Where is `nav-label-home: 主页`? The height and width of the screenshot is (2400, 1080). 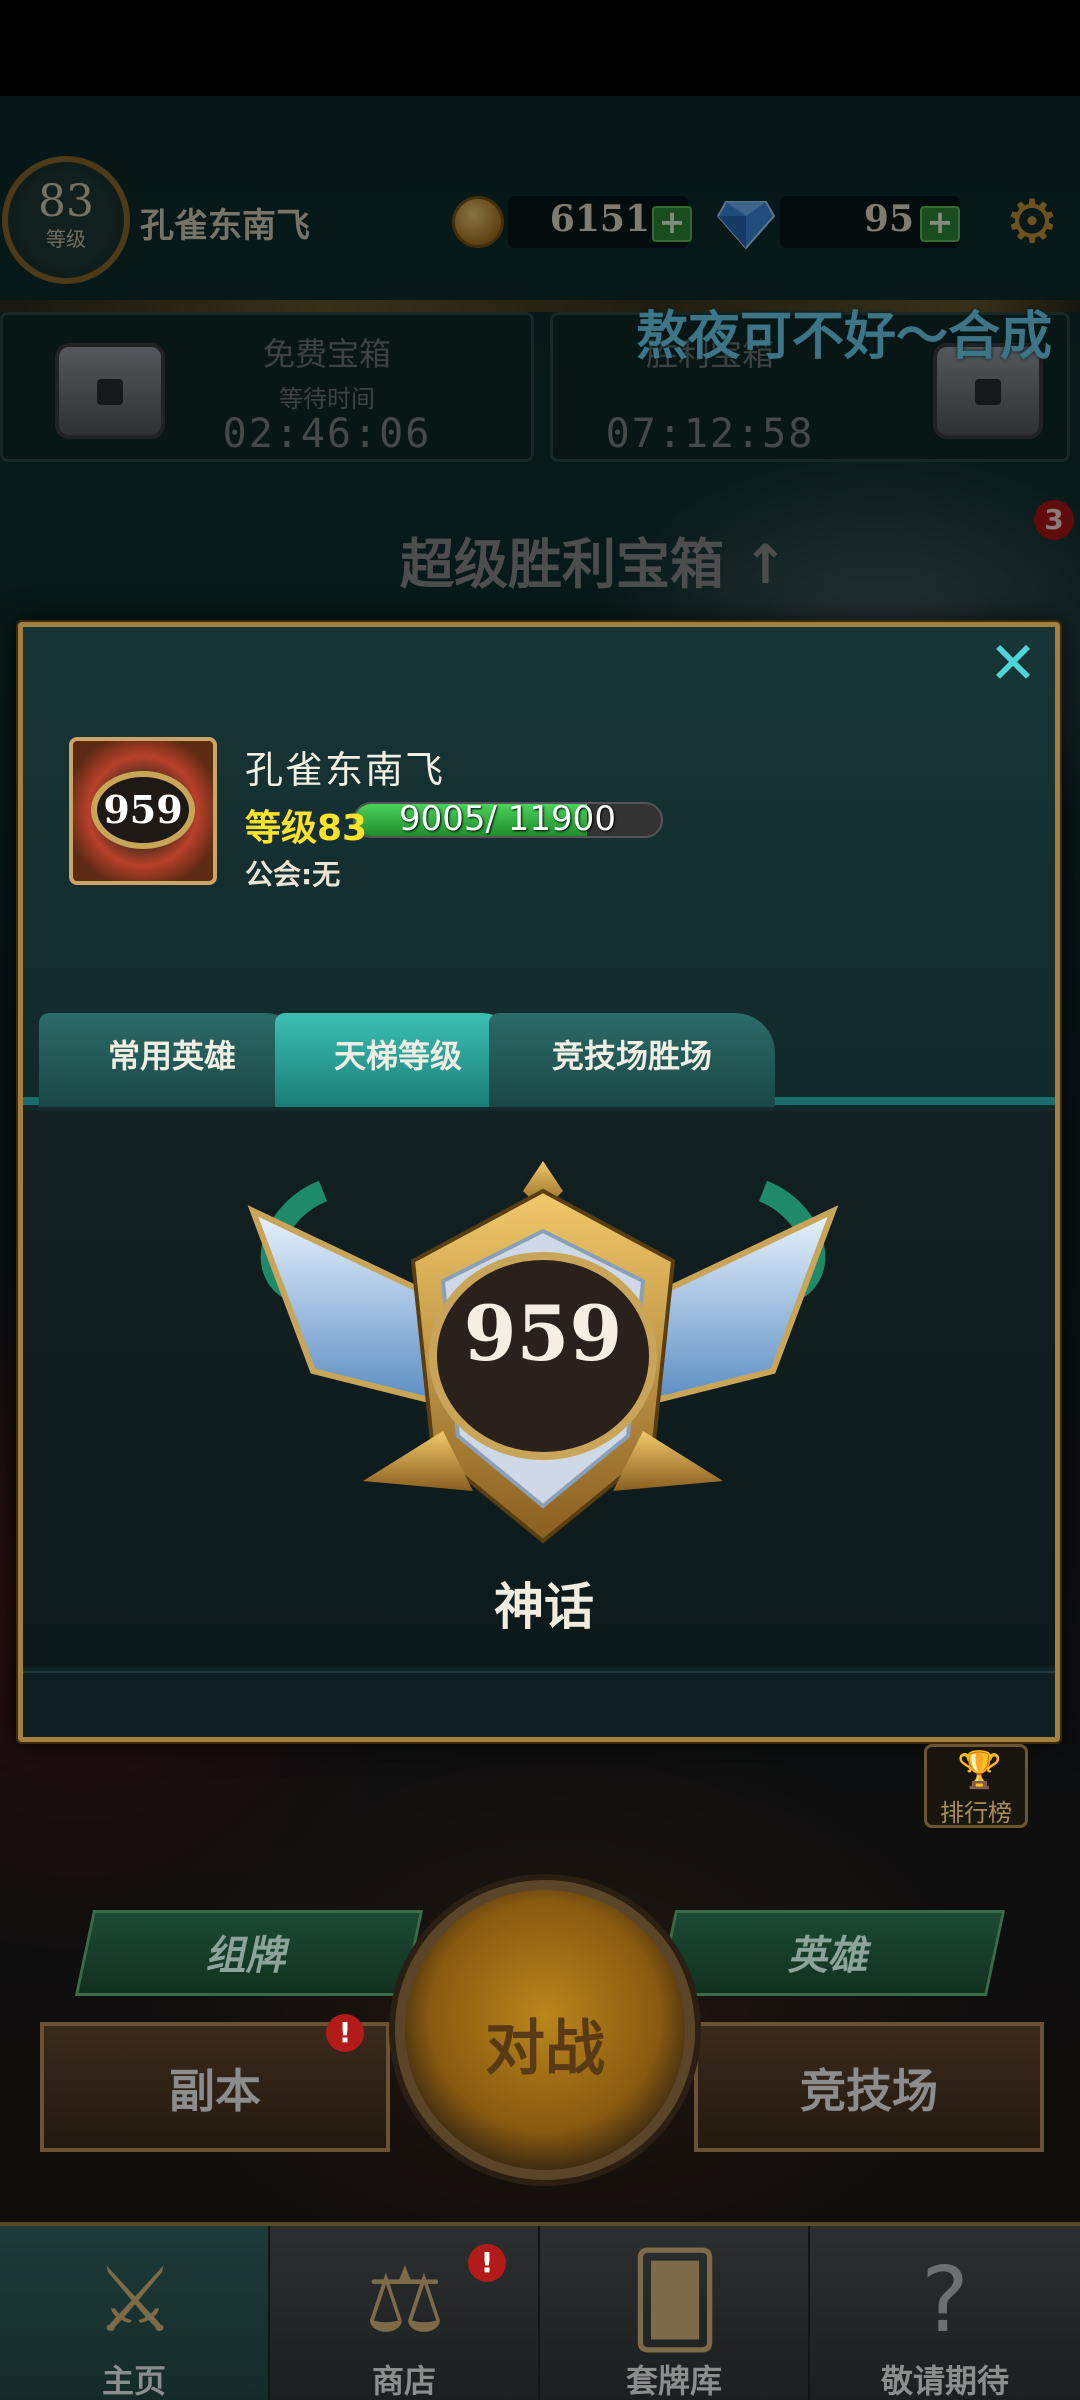
nav-label-home: 主页 is located at coordinates (133, 2381).